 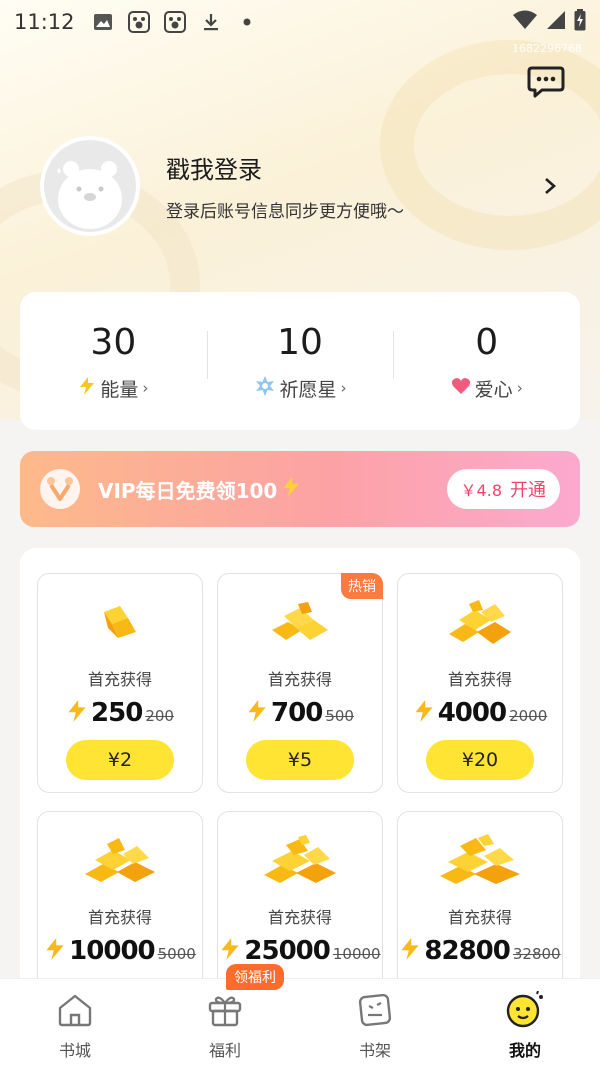 I want to click on device-watermark: 1682296768, so click(x=547, y=48).